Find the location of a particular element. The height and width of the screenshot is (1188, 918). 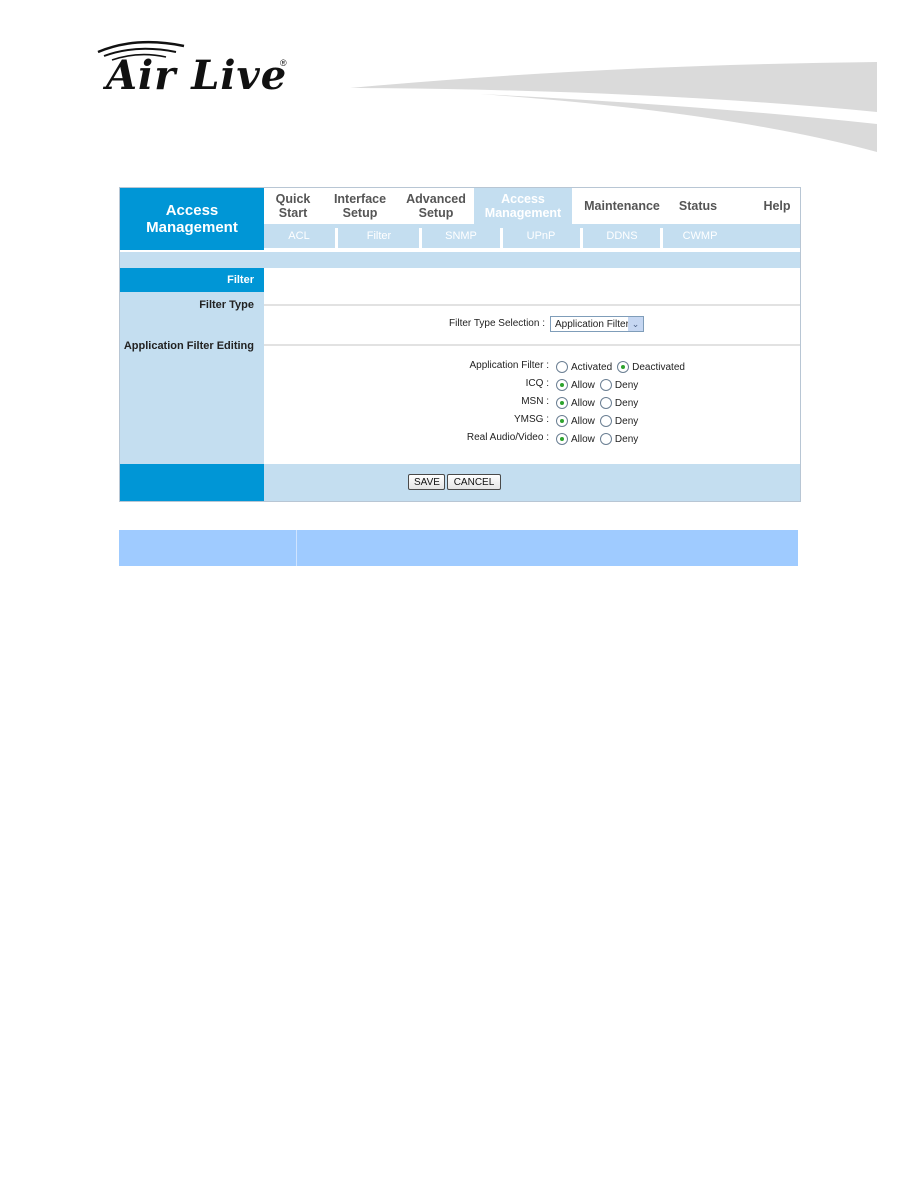

tab-access-management: Access Management is located at coordinates (523, 206).